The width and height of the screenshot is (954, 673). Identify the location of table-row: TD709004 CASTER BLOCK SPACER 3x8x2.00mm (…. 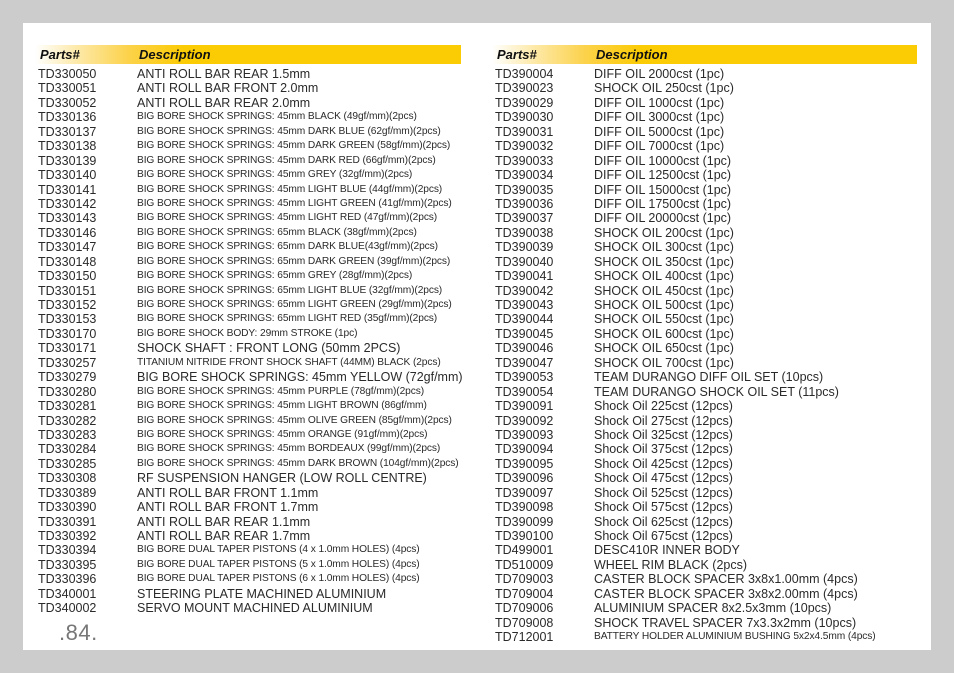
(704, 594).